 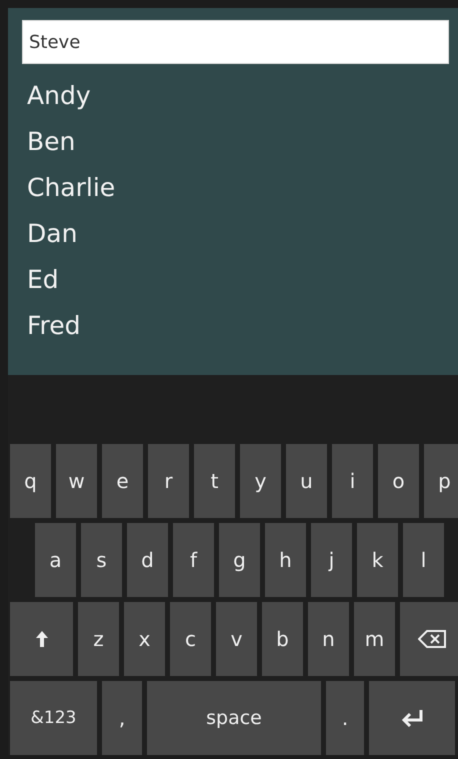 What do you see at coordinates (51, 141) in the screenshot?
I see `name-item: Ben` at bounding box center [51, 141].